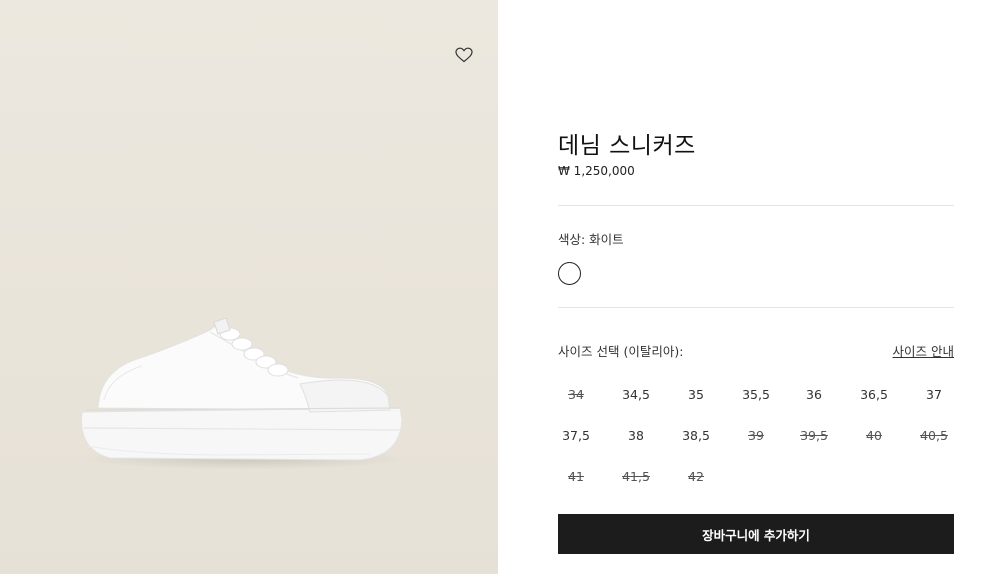  I want to click on color-label: 색상: 화이트, so click(591, 239).